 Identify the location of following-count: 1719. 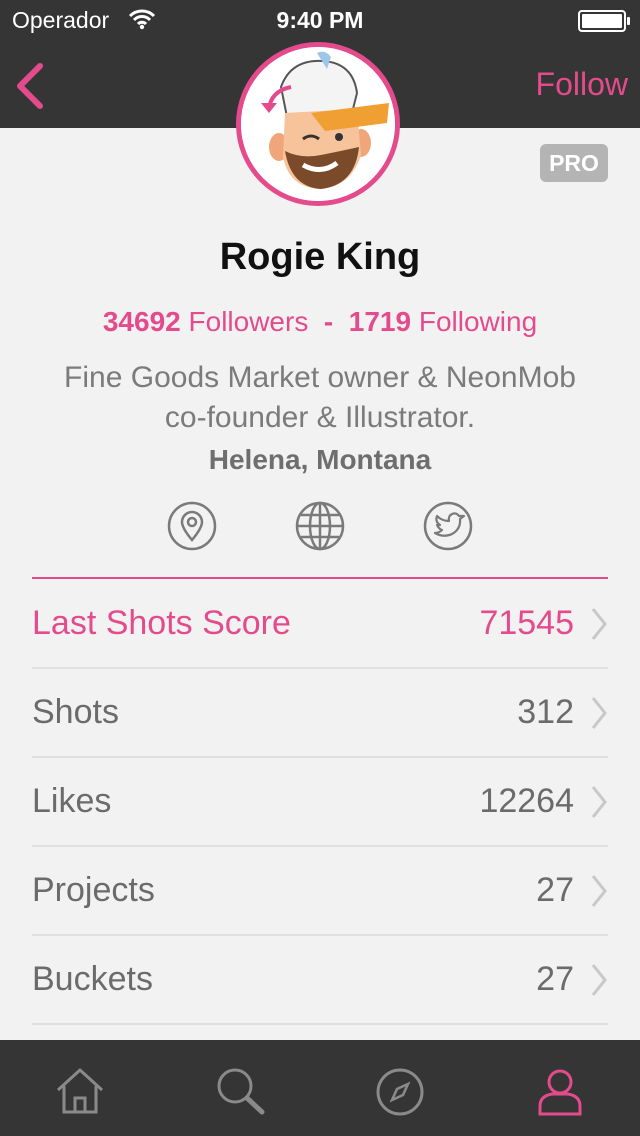
(380, 321).